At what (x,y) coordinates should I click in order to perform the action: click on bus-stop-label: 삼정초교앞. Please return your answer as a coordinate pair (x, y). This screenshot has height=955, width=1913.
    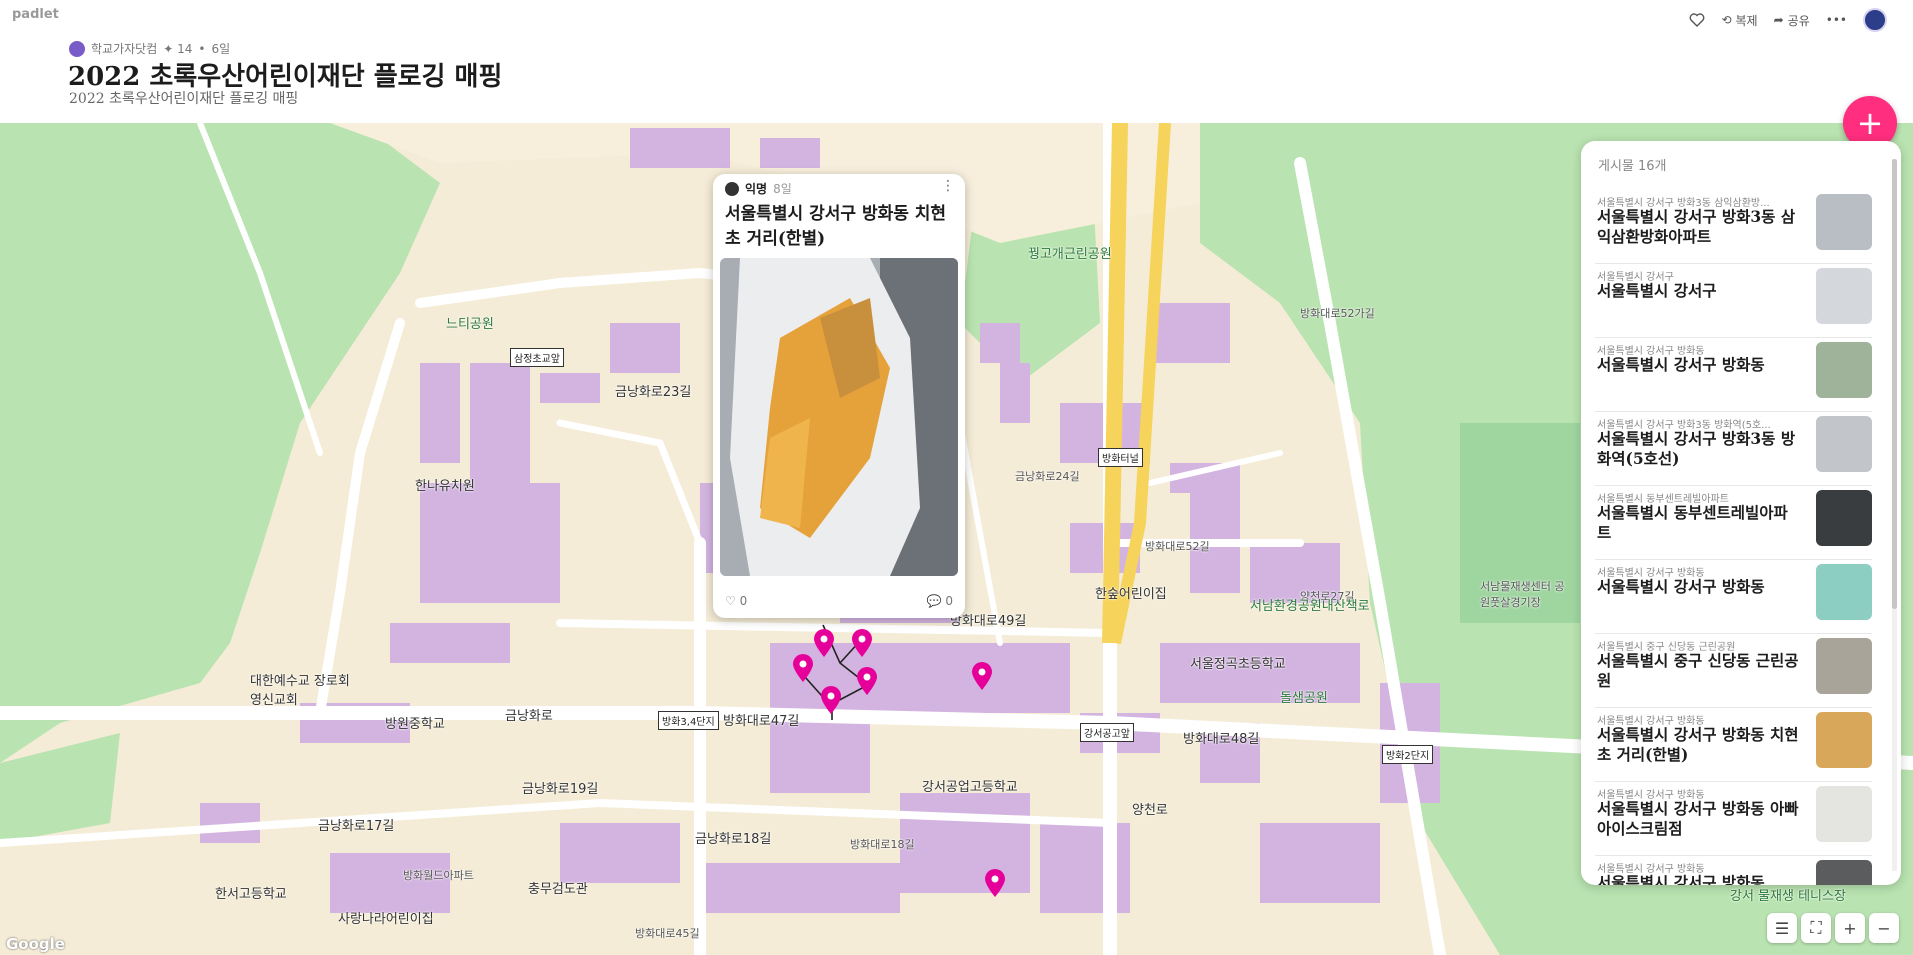
    Looking at the image, I should click on (537, 357).